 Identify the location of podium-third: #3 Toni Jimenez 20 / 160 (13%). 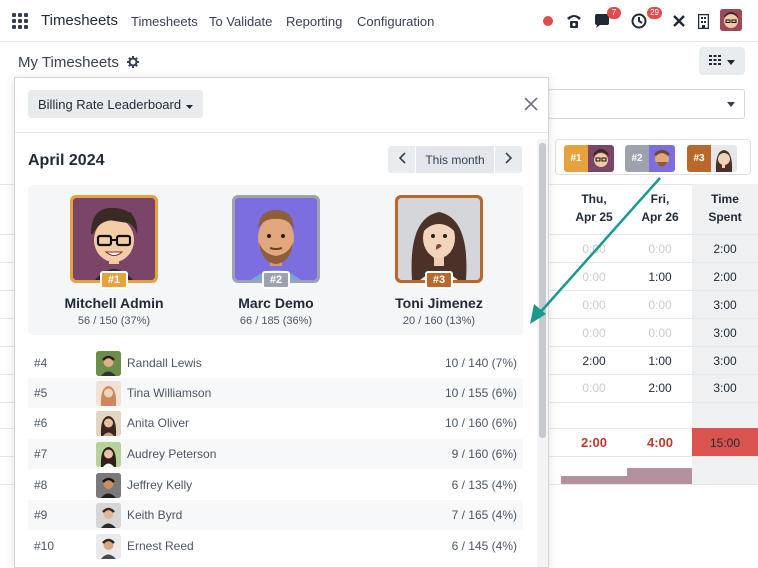
(439, 261).